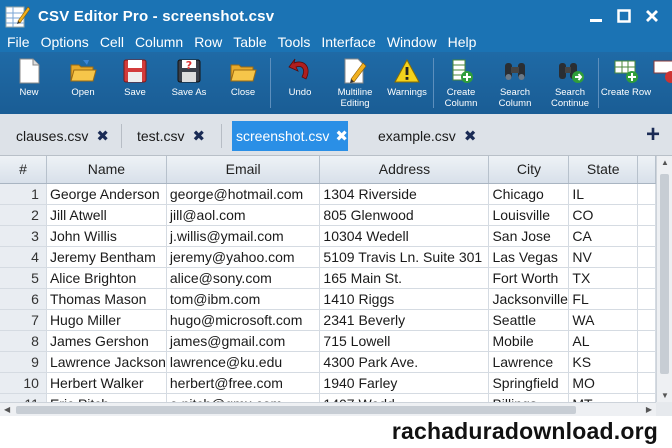  I want to click on tab-example: example.csv ✖, so click(425, 136).